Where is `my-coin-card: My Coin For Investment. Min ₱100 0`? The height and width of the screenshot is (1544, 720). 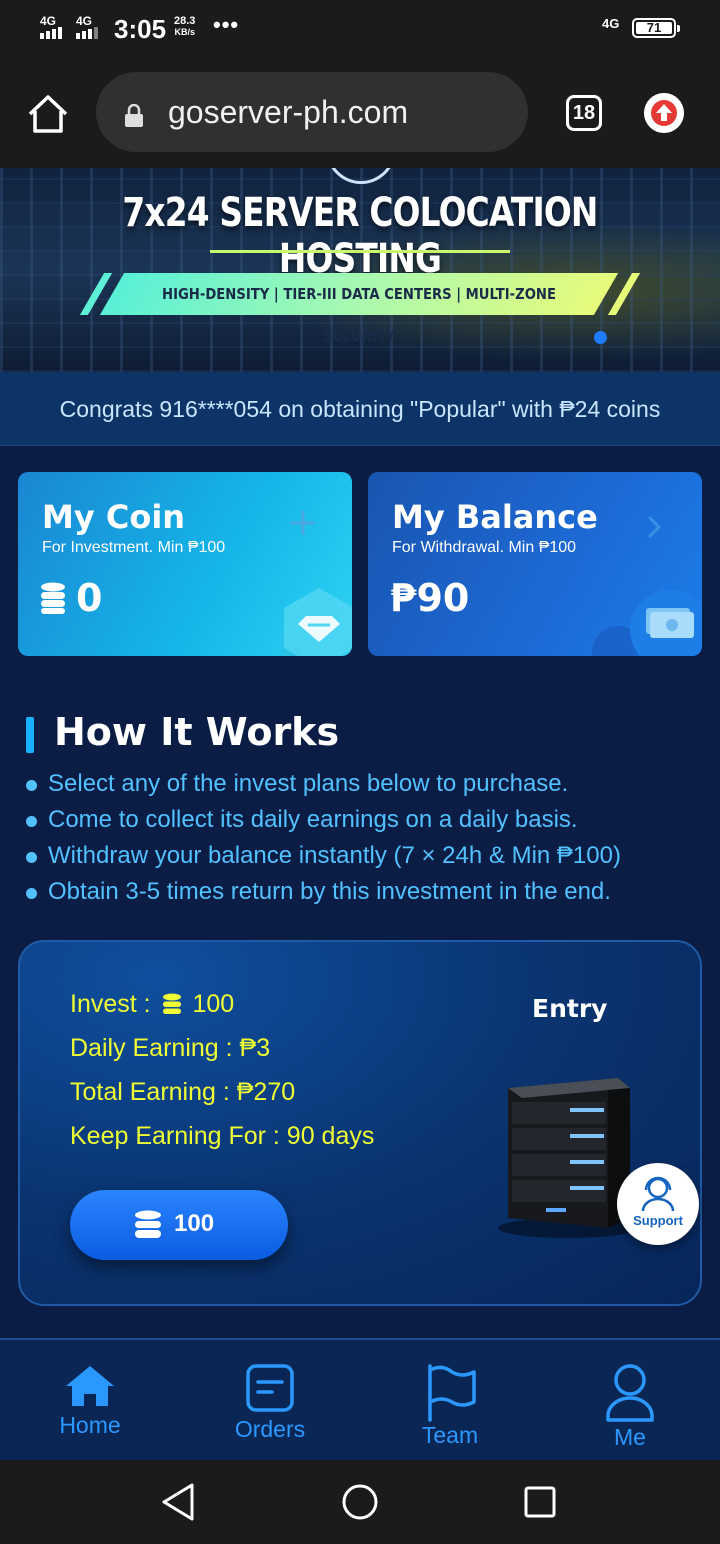
my-coin-card: My Coin For Investment. Min ₱100 0 is located at coordinates (185, 564).